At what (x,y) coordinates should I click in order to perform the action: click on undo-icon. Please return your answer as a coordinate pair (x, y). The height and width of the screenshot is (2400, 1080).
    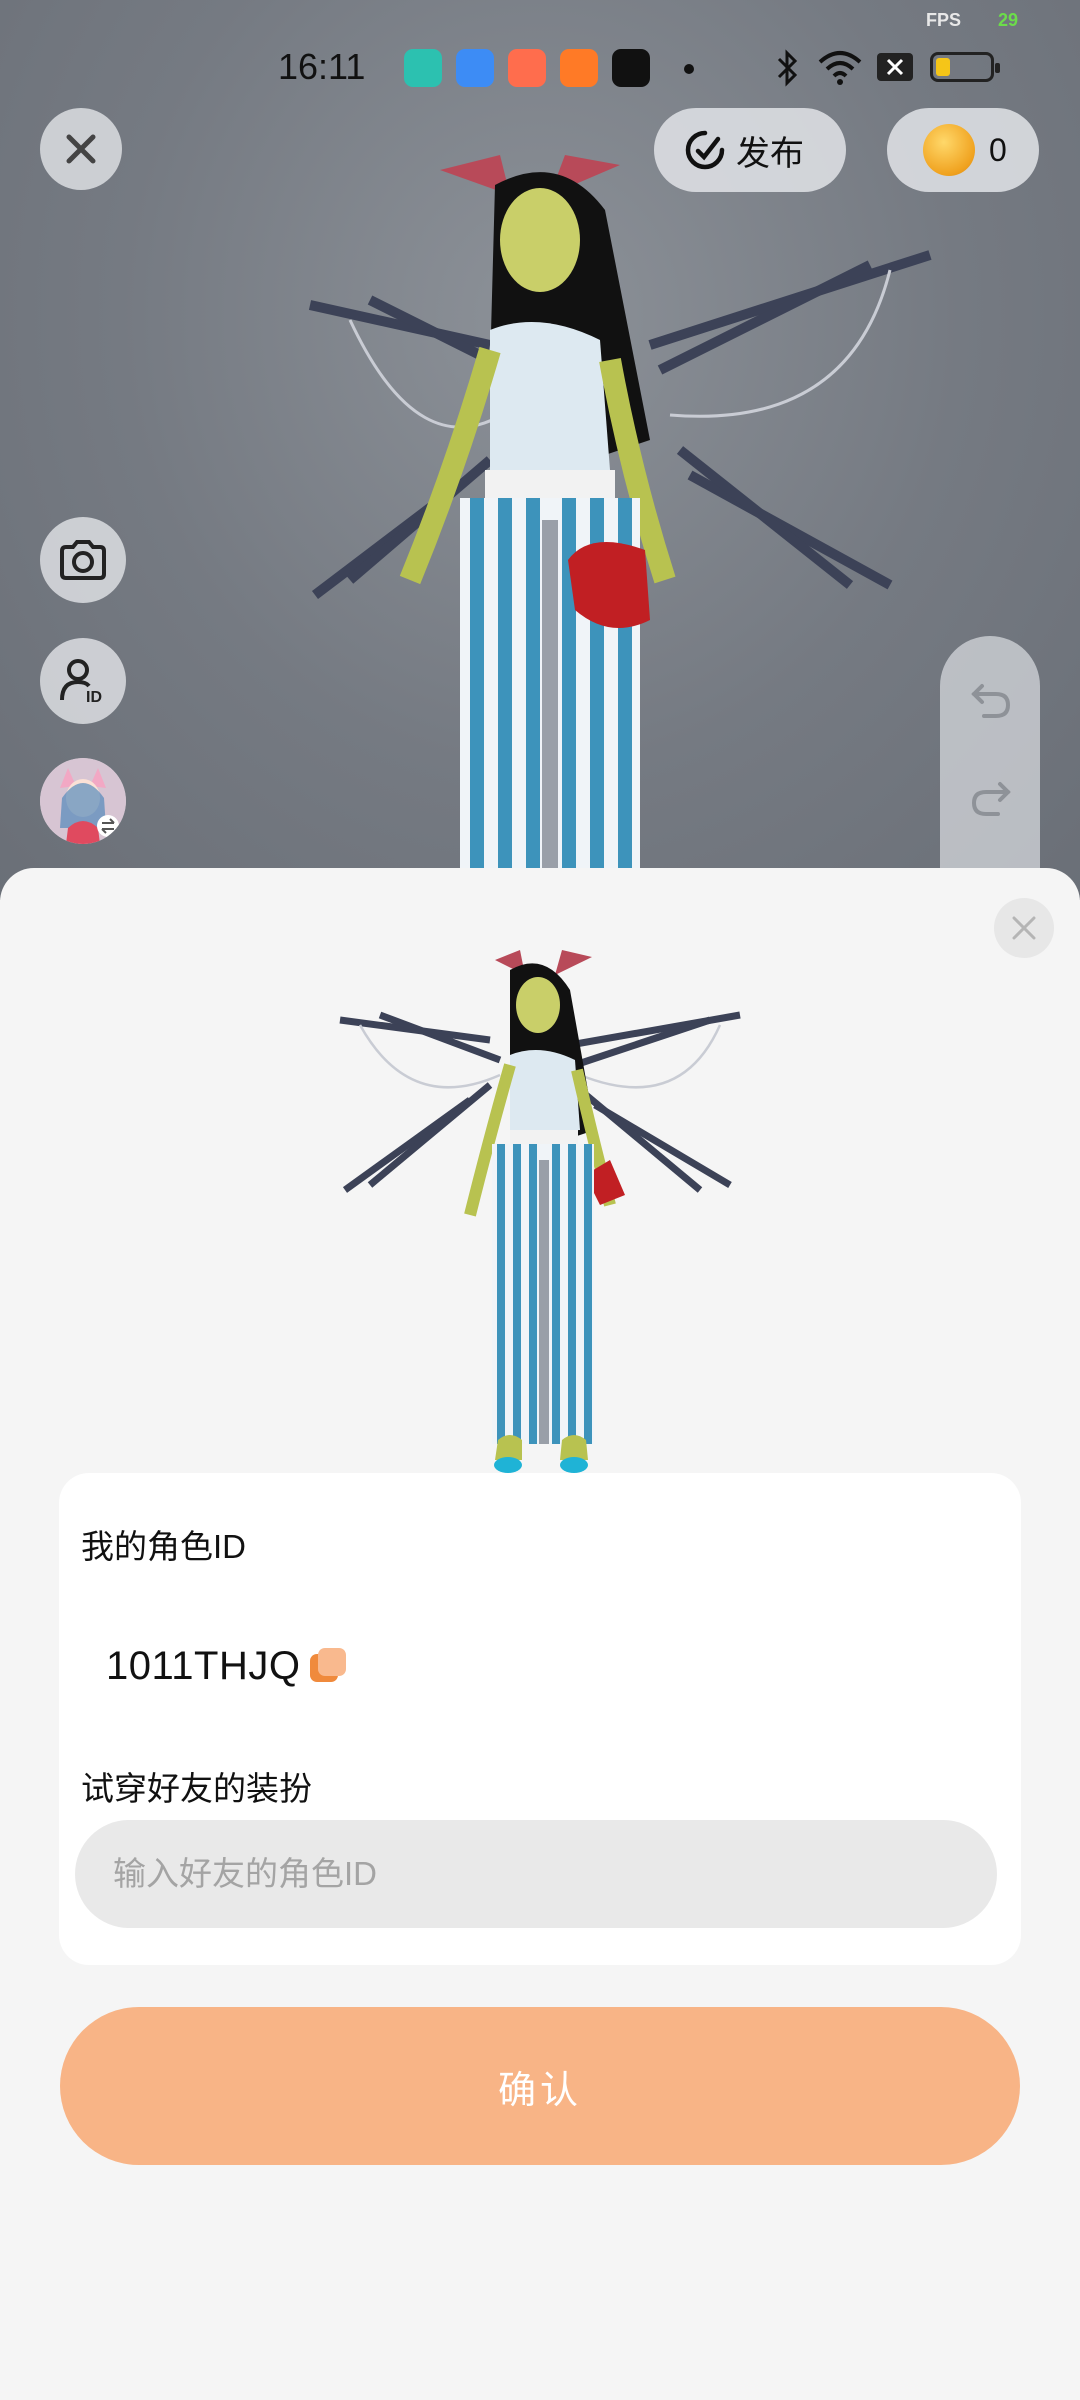
    Looking at the image, I should click on (991, 699).